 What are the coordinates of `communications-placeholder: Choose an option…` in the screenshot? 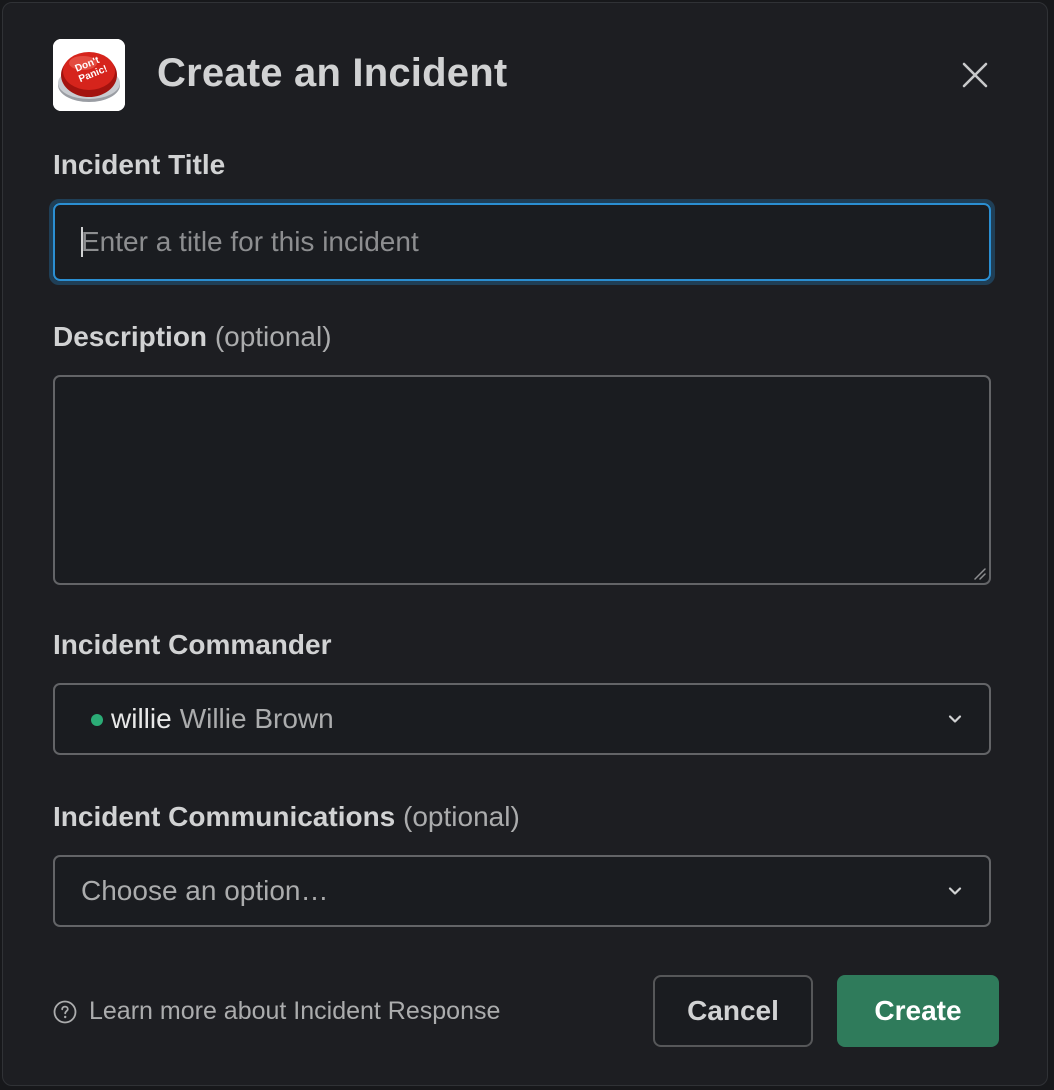 It's located at (205, 890).